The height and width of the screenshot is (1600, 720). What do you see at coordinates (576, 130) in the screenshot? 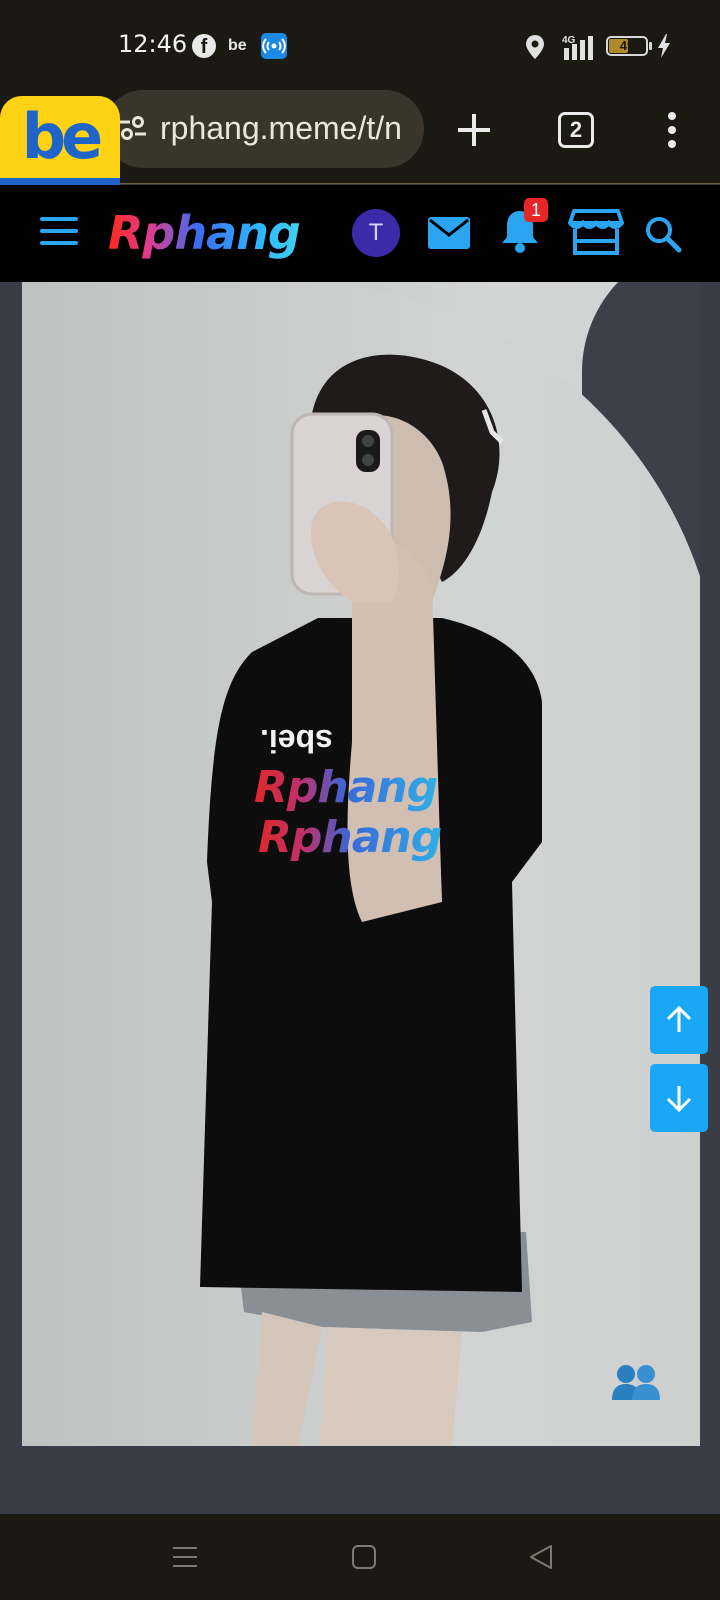
I see `tab-switcher-button: 2` at bounding box center [576, 130].